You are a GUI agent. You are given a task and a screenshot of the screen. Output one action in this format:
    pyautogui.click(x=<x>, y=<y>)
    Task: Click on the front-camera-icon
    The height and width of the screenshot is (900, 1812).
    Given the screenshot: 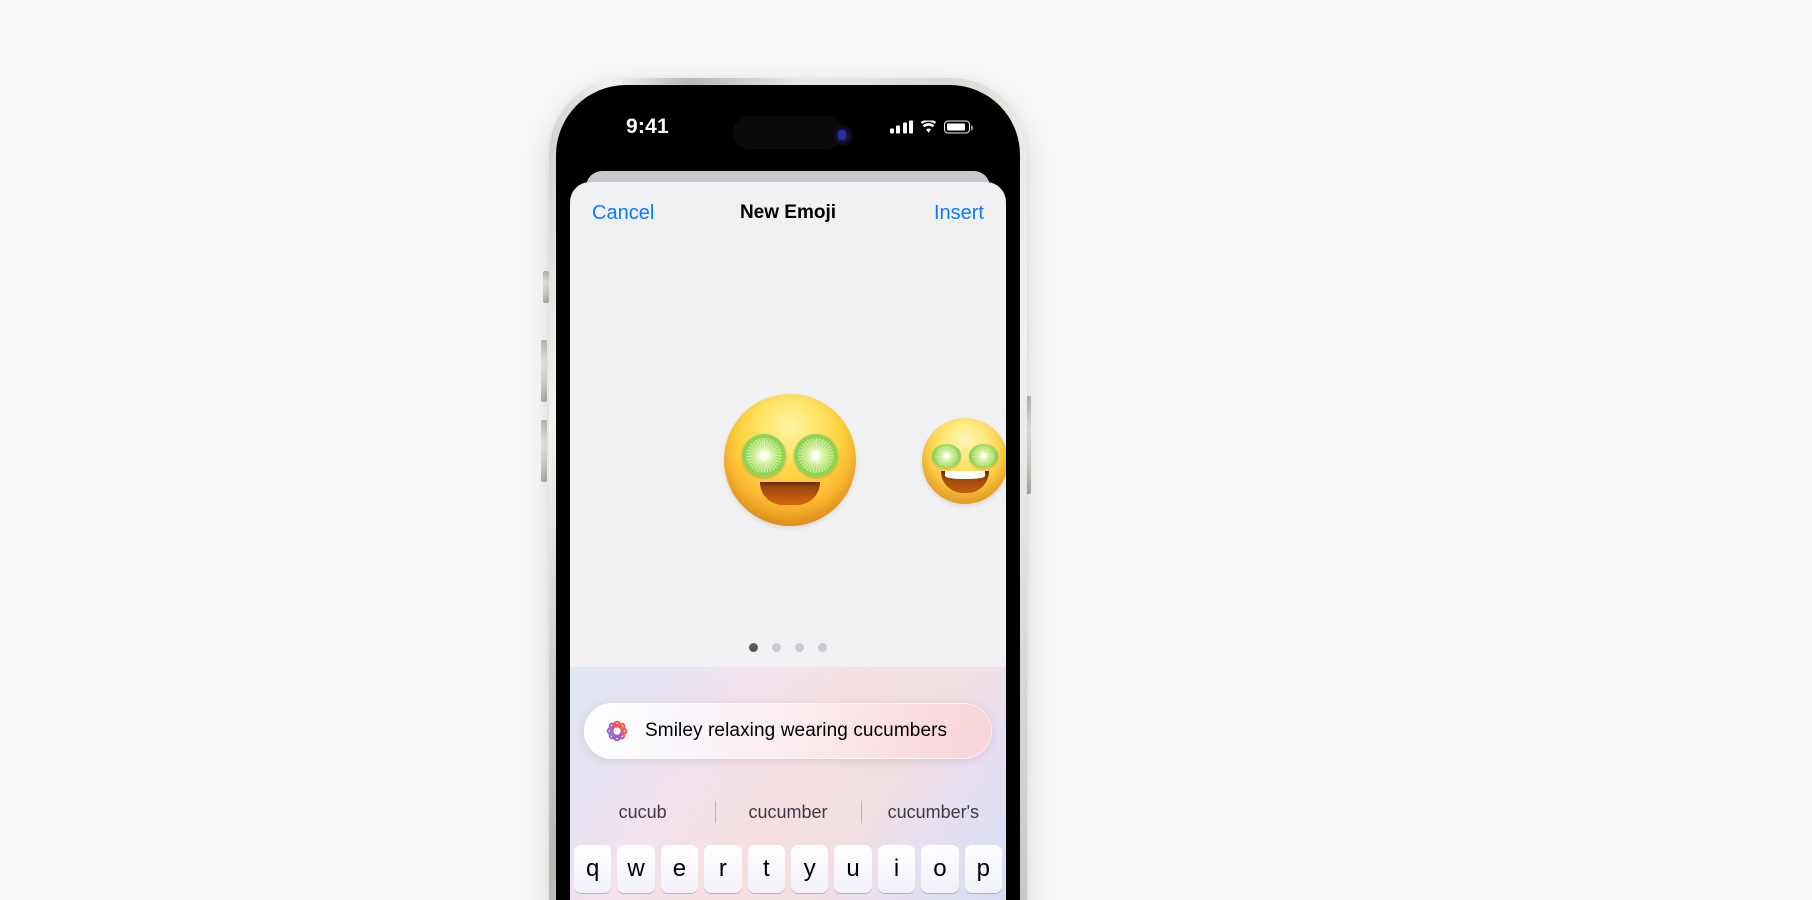 What is the action you would take?
    pyautogui.click(x=842, y=135)
    